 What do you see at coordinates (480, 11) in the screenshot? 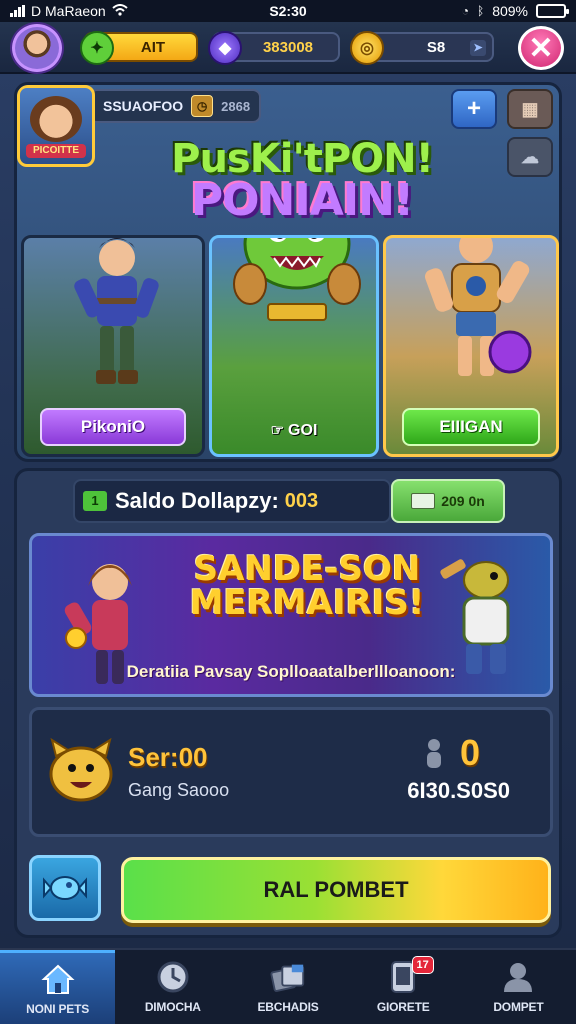
I see `bluetooth-icon: ᛒ` at bounding box center [480, 11].